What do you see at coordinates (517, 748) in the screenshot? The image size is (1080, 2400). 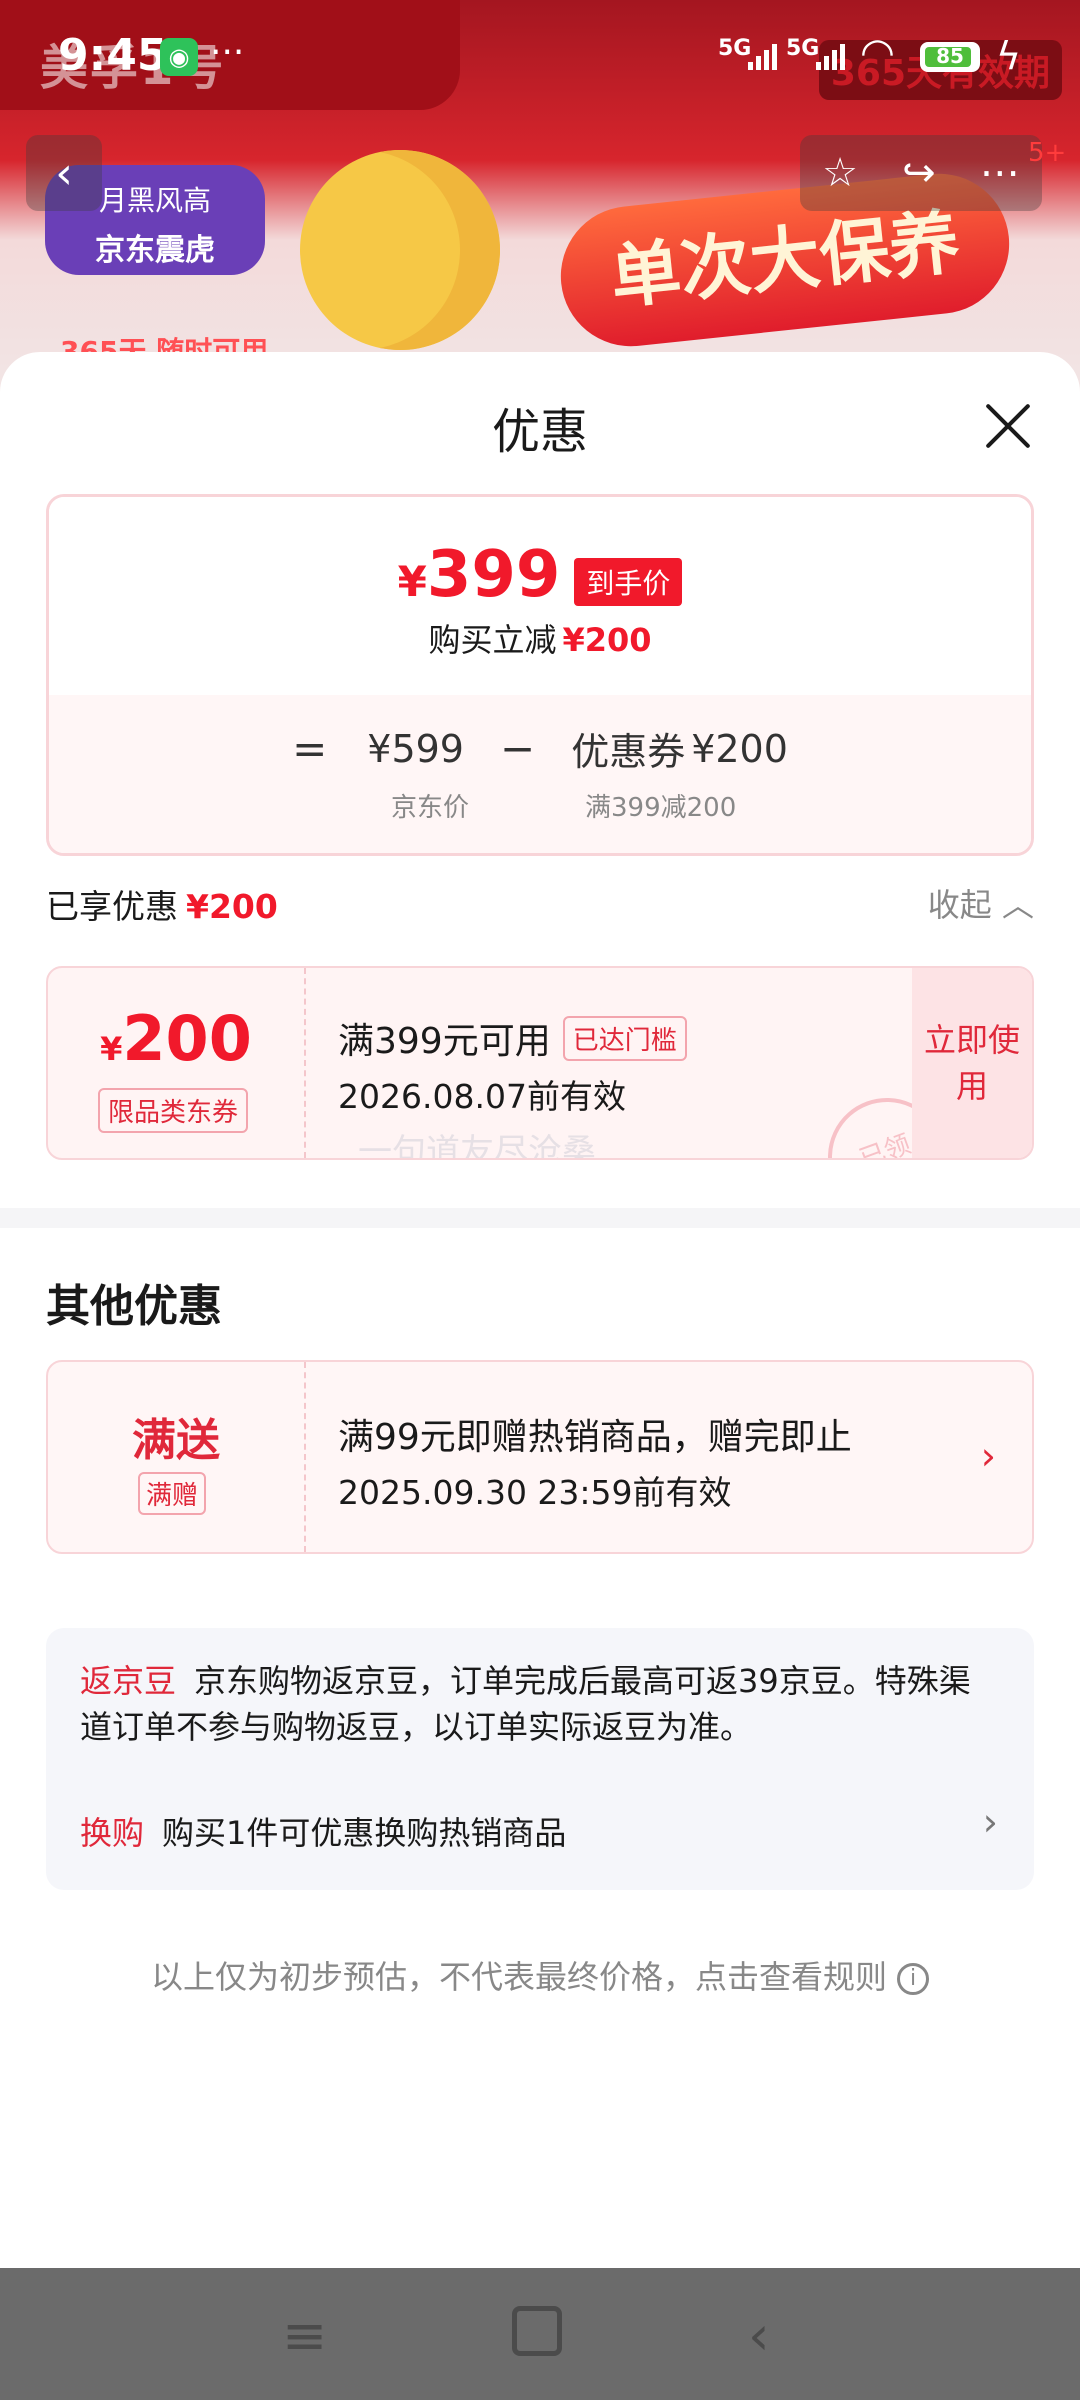 I see `minus-sign: −` at bounding box center [517, 748].